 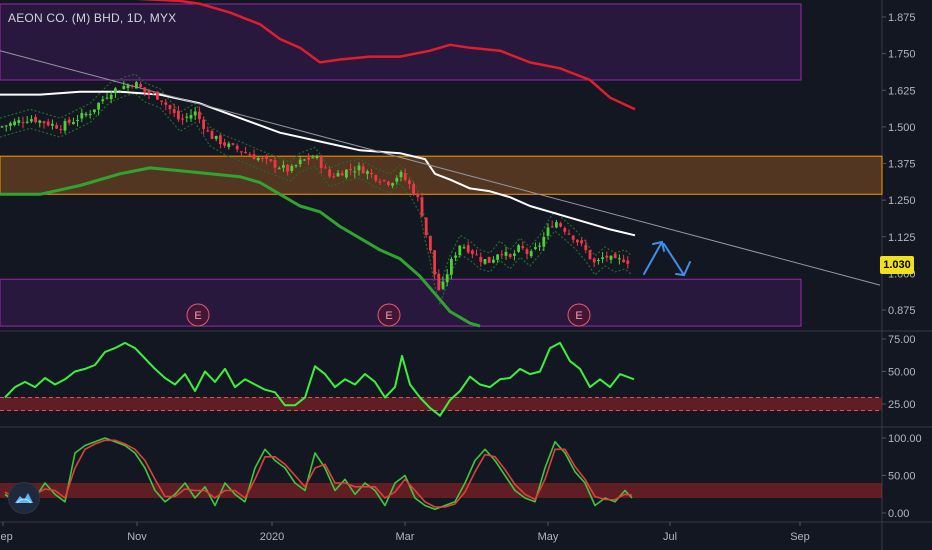 What do you see at coordinates (318, 474) in the screenshot?
I see `stoch-k-line` at bounding box center [318, 474].